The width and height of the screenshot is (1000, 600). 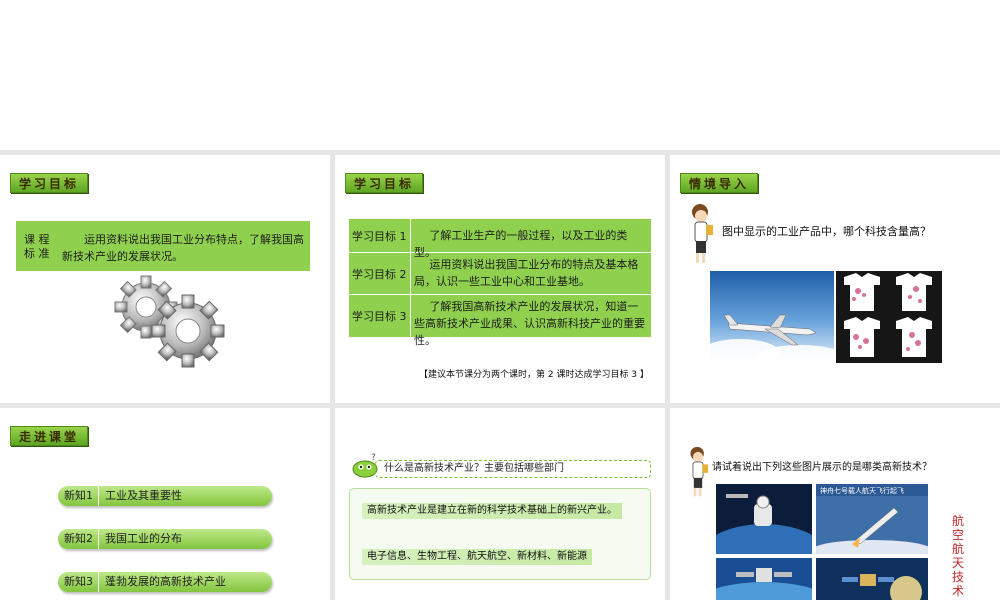 I want to click on goal-label: 学习目标 1, so click(x=380, y=235).